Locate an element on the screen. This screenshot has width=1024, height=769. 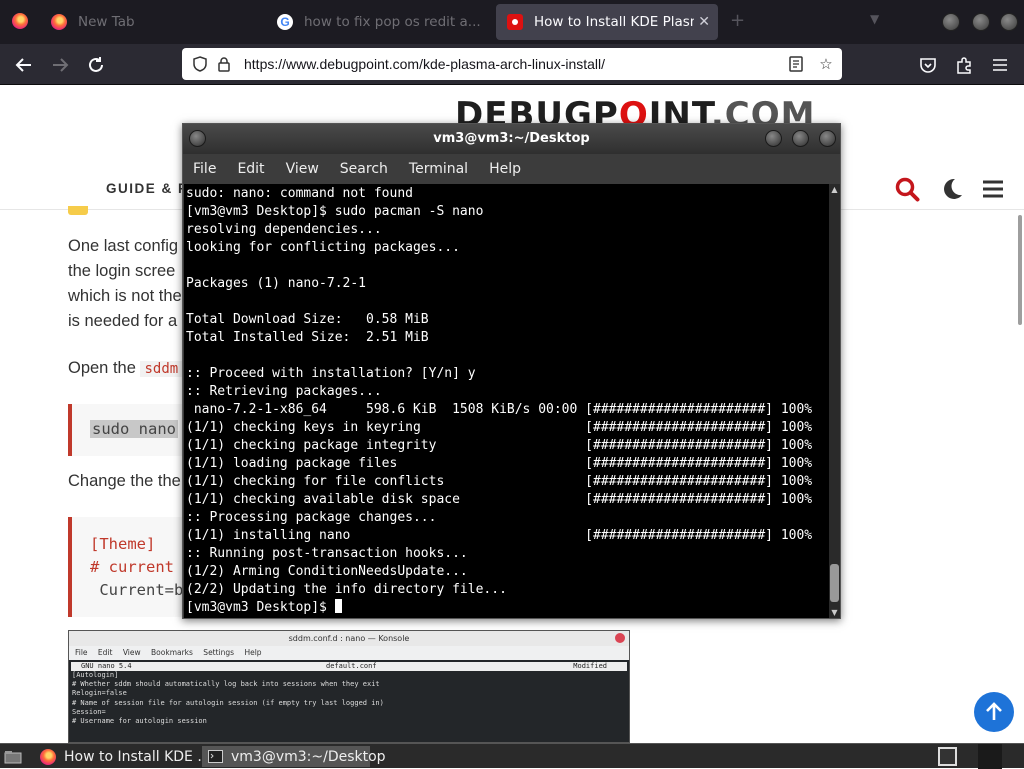
terminal-line: :: Proceed with installation? [Y/n] y is located at coordinates (331, 373).